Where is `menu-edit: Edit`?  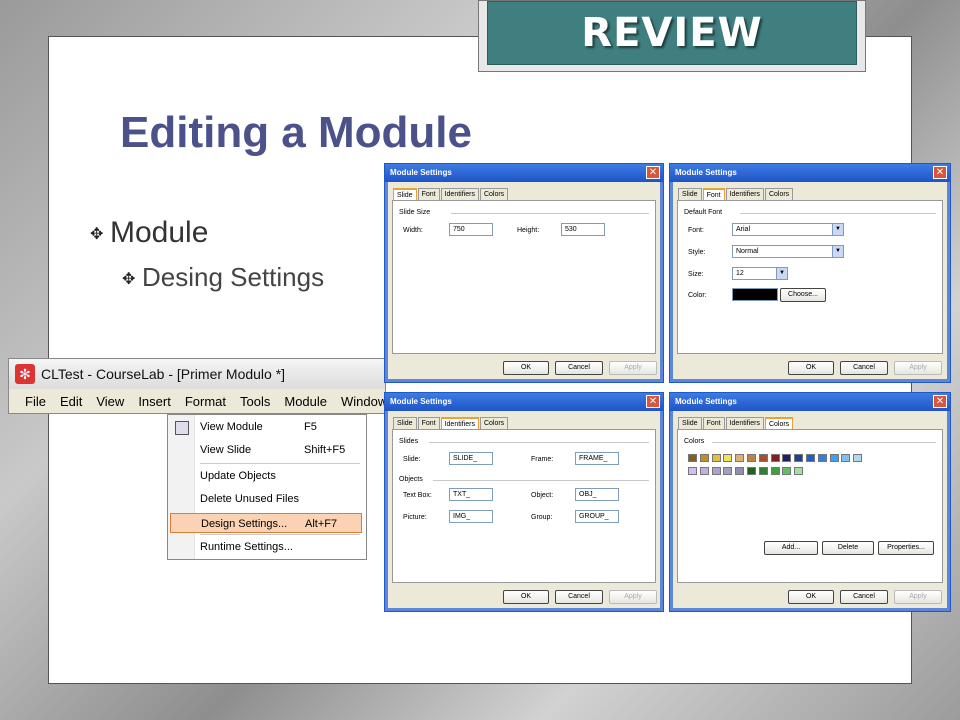
menu-edit: Edit is located at coordinates (71, 401).